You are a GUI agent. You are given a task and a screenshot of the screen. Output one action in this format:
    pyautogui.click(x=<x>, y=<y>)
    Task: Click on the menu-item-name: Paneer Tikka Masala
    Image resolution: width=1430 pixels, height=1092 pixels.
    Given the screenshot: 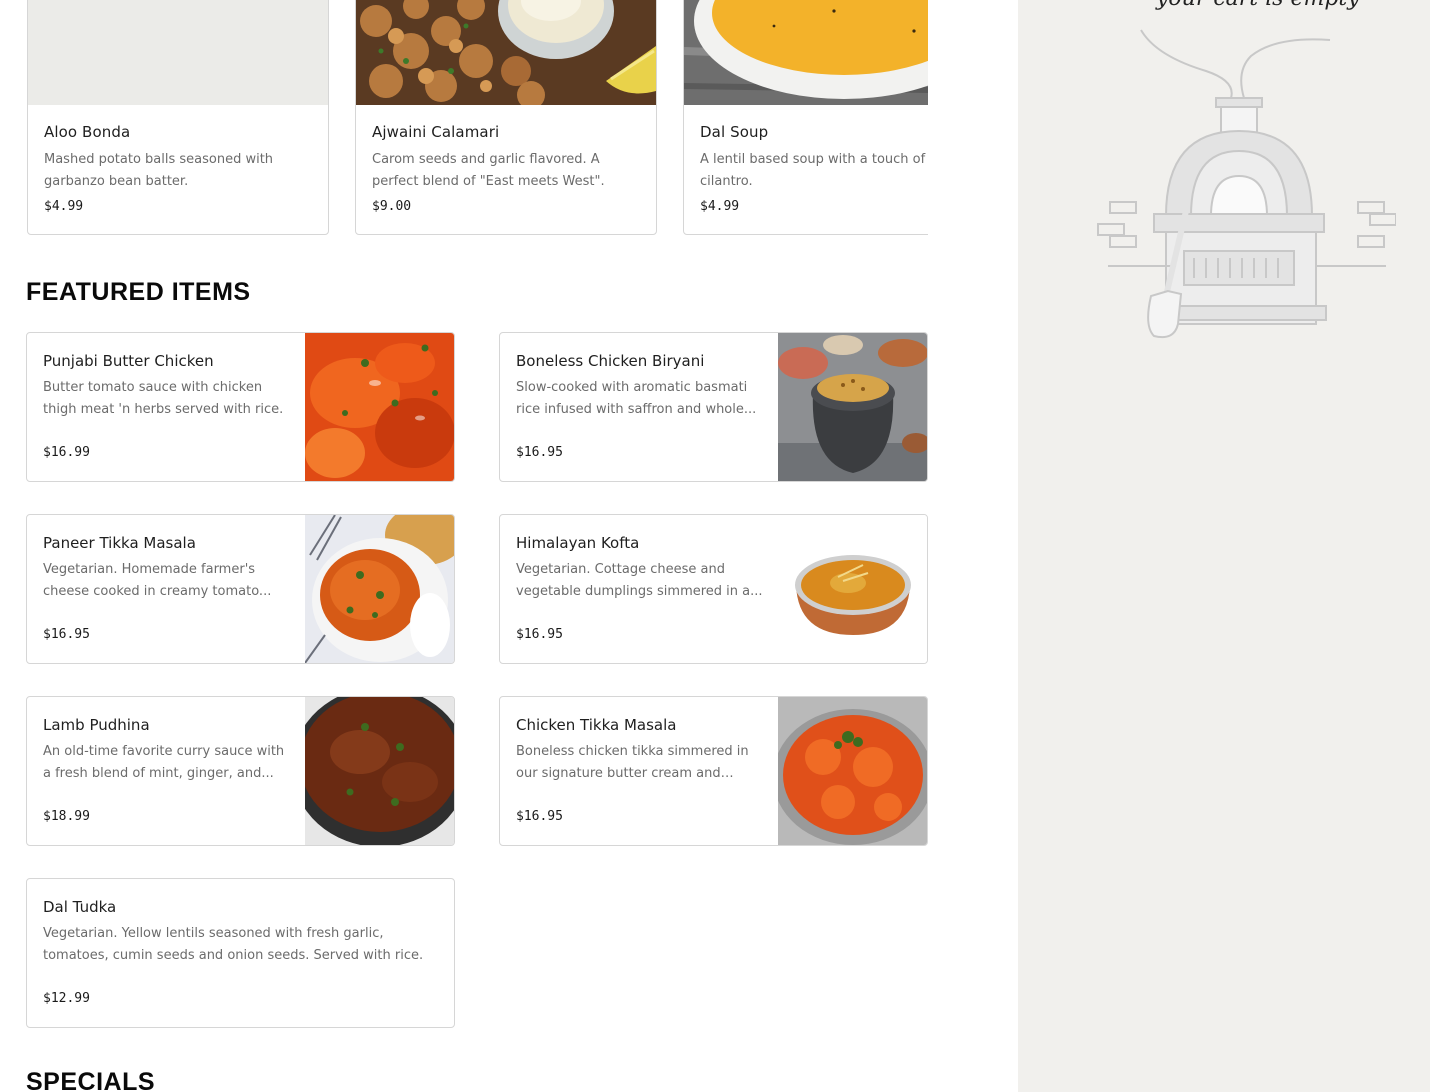 What is the action you would take?
    pyautogui.click(x=119, y=543)
    